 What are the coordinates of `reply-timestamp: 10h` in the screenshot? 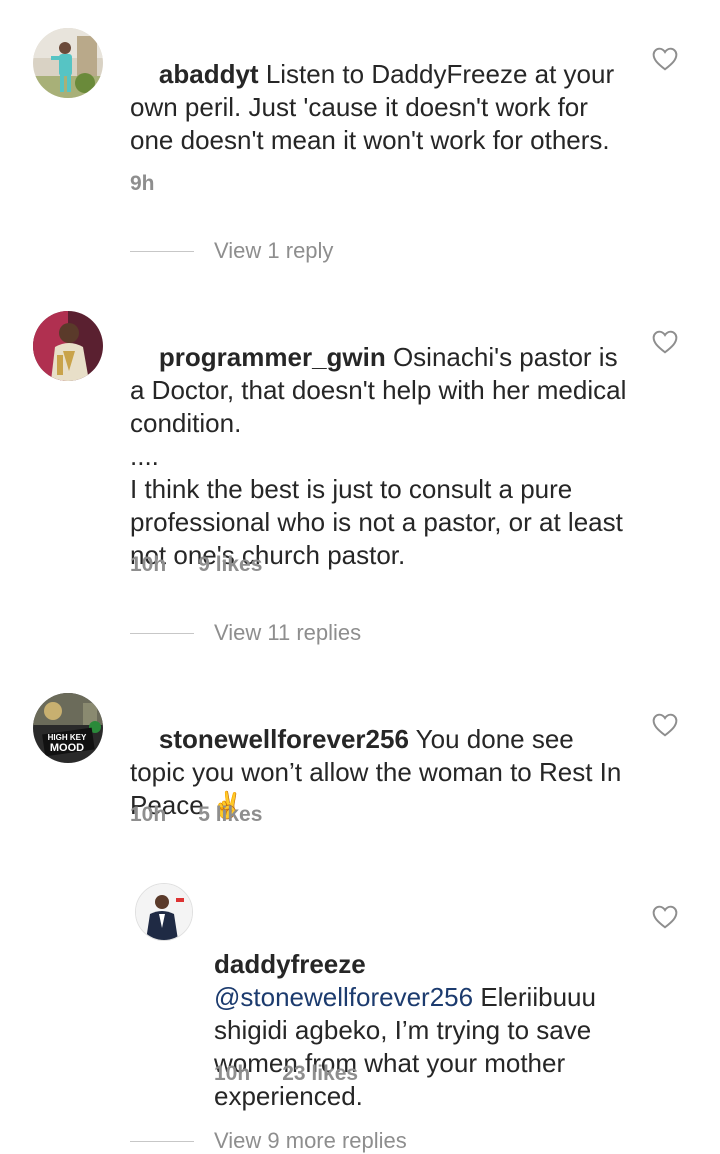 It's located at (232, 1073).